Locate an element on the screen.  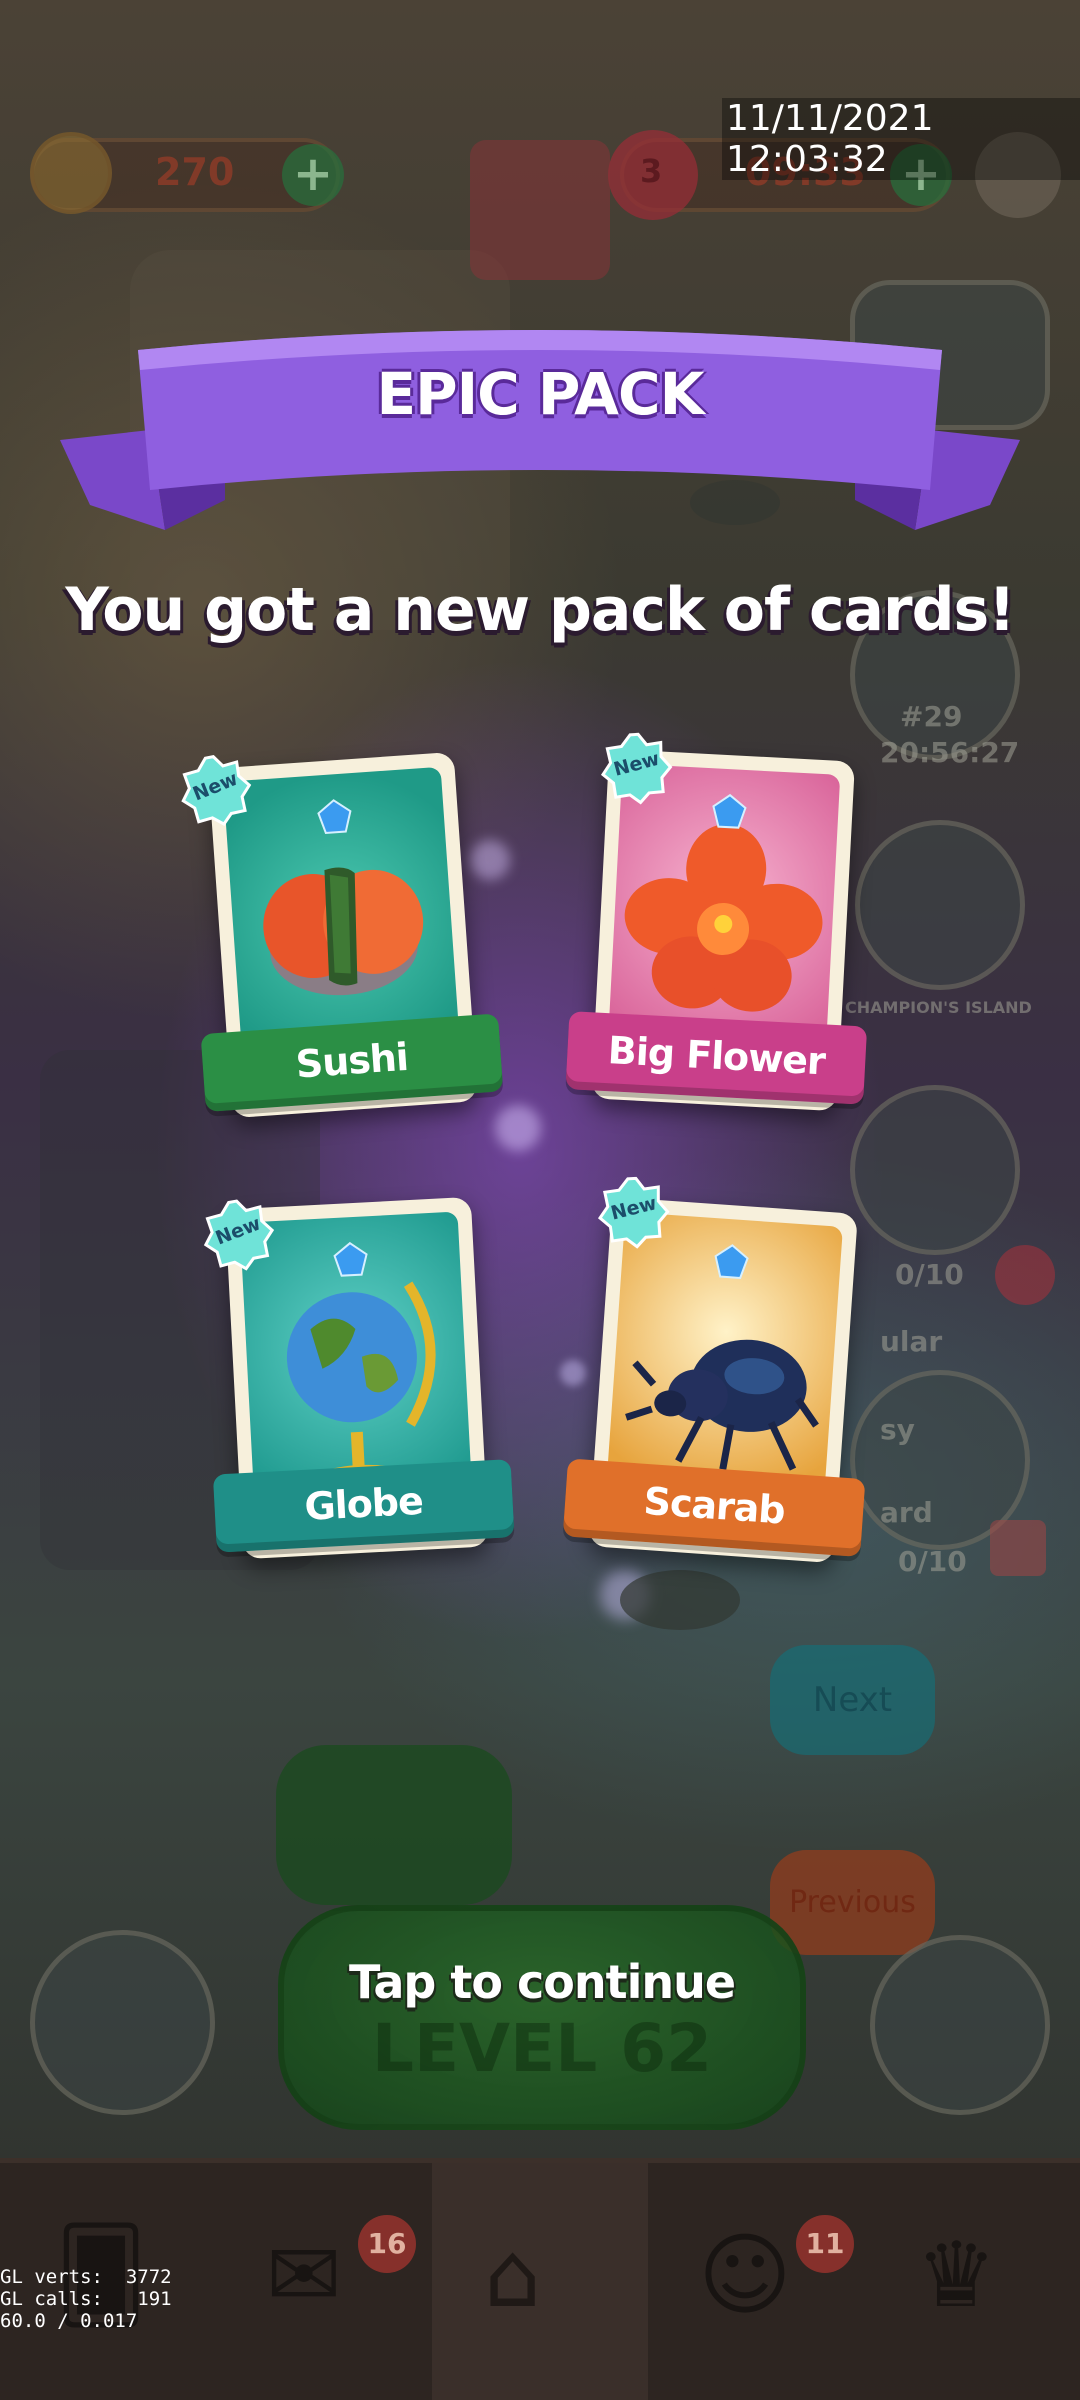
gl-stats-overlay: GL verts: 3772 GL calls: 191 60.0 / 0.017 is located at coordinates (86, 2299).